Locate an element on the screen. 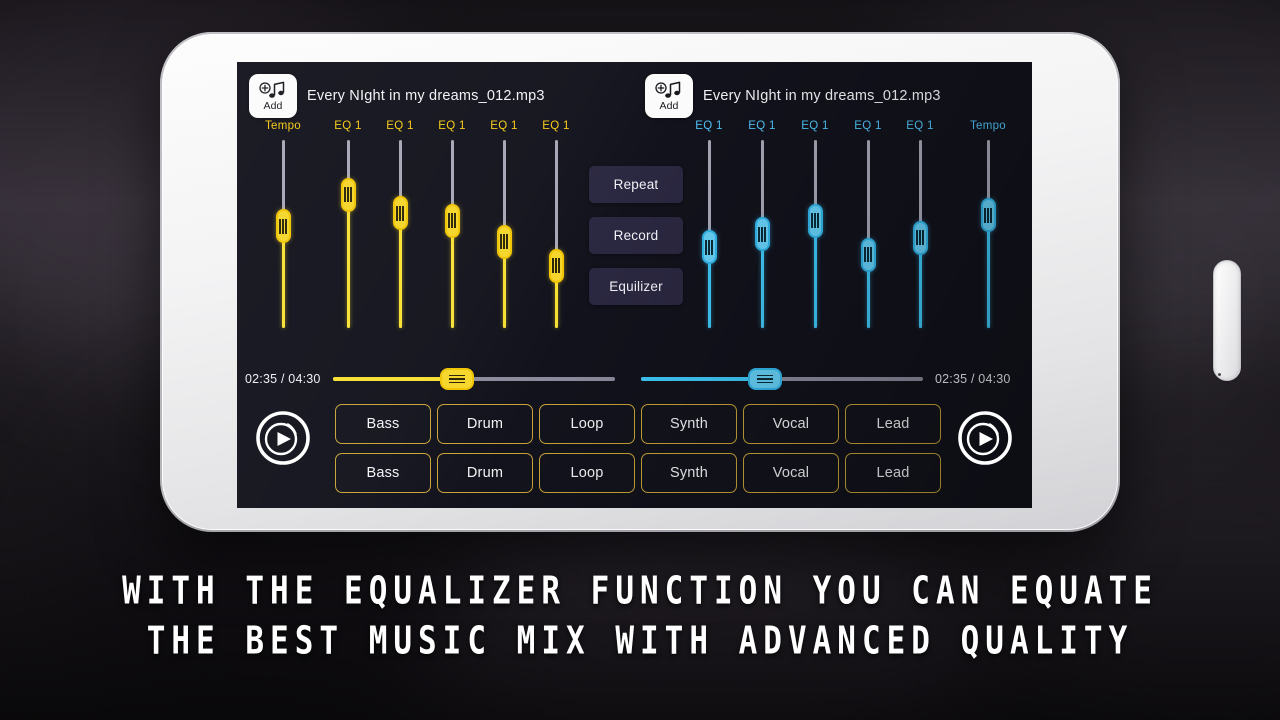 The height and width of the screenshot is (720, 1280). timeline-left: 02:35 / 04:30 is located at coordinates (430, 379).